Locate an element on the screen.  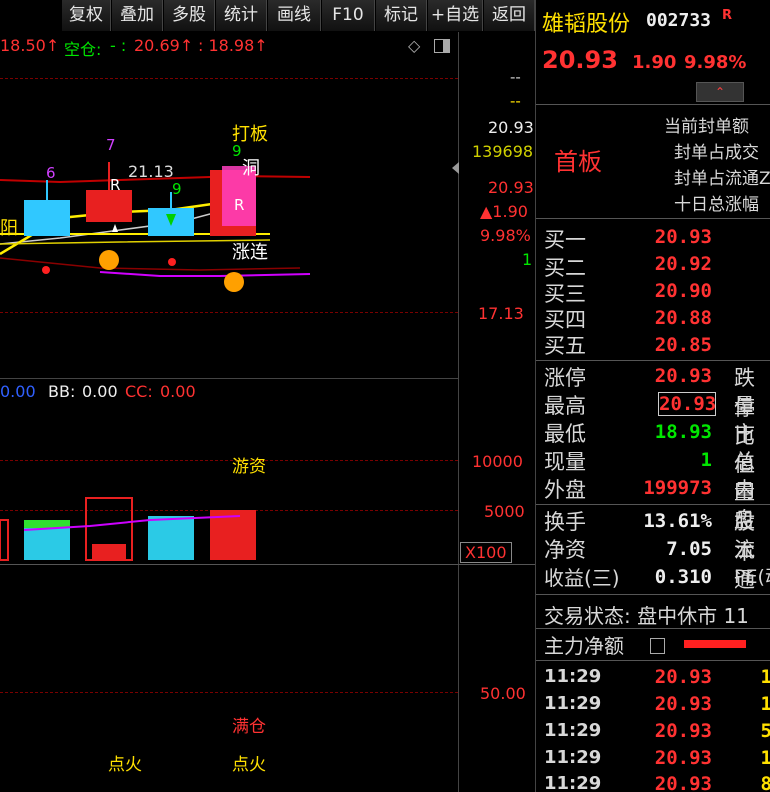
axis-volume: 139698 is located at coordinates (503, 151).